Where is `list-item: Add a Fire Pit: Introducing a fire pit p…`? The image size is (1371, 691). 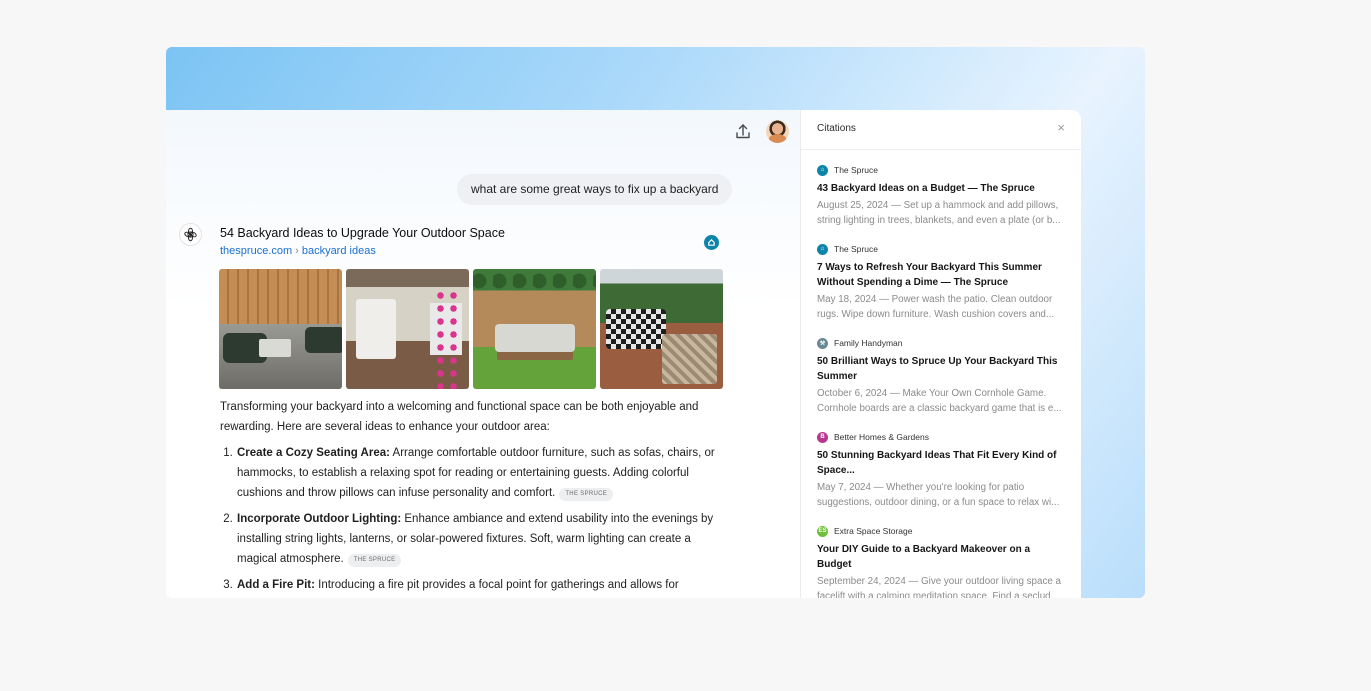
list-item: Add a Fire Pit: Introducing a fire pit p… is located at coordinates (478, 586).